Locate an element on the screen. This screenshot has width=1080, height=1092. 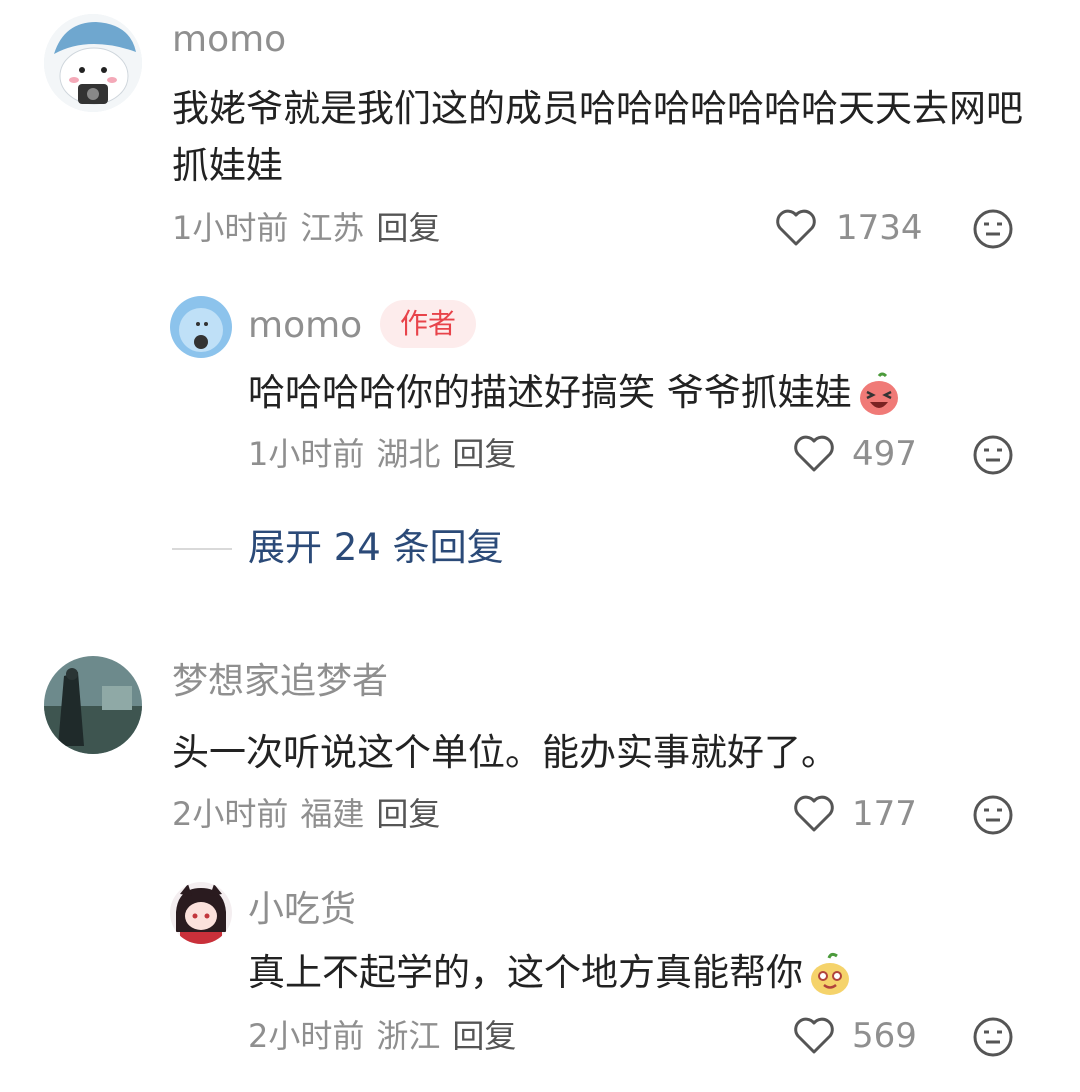
comment-meta: 2小时前 浙江 回复 is located at coordinates (388, 1036).